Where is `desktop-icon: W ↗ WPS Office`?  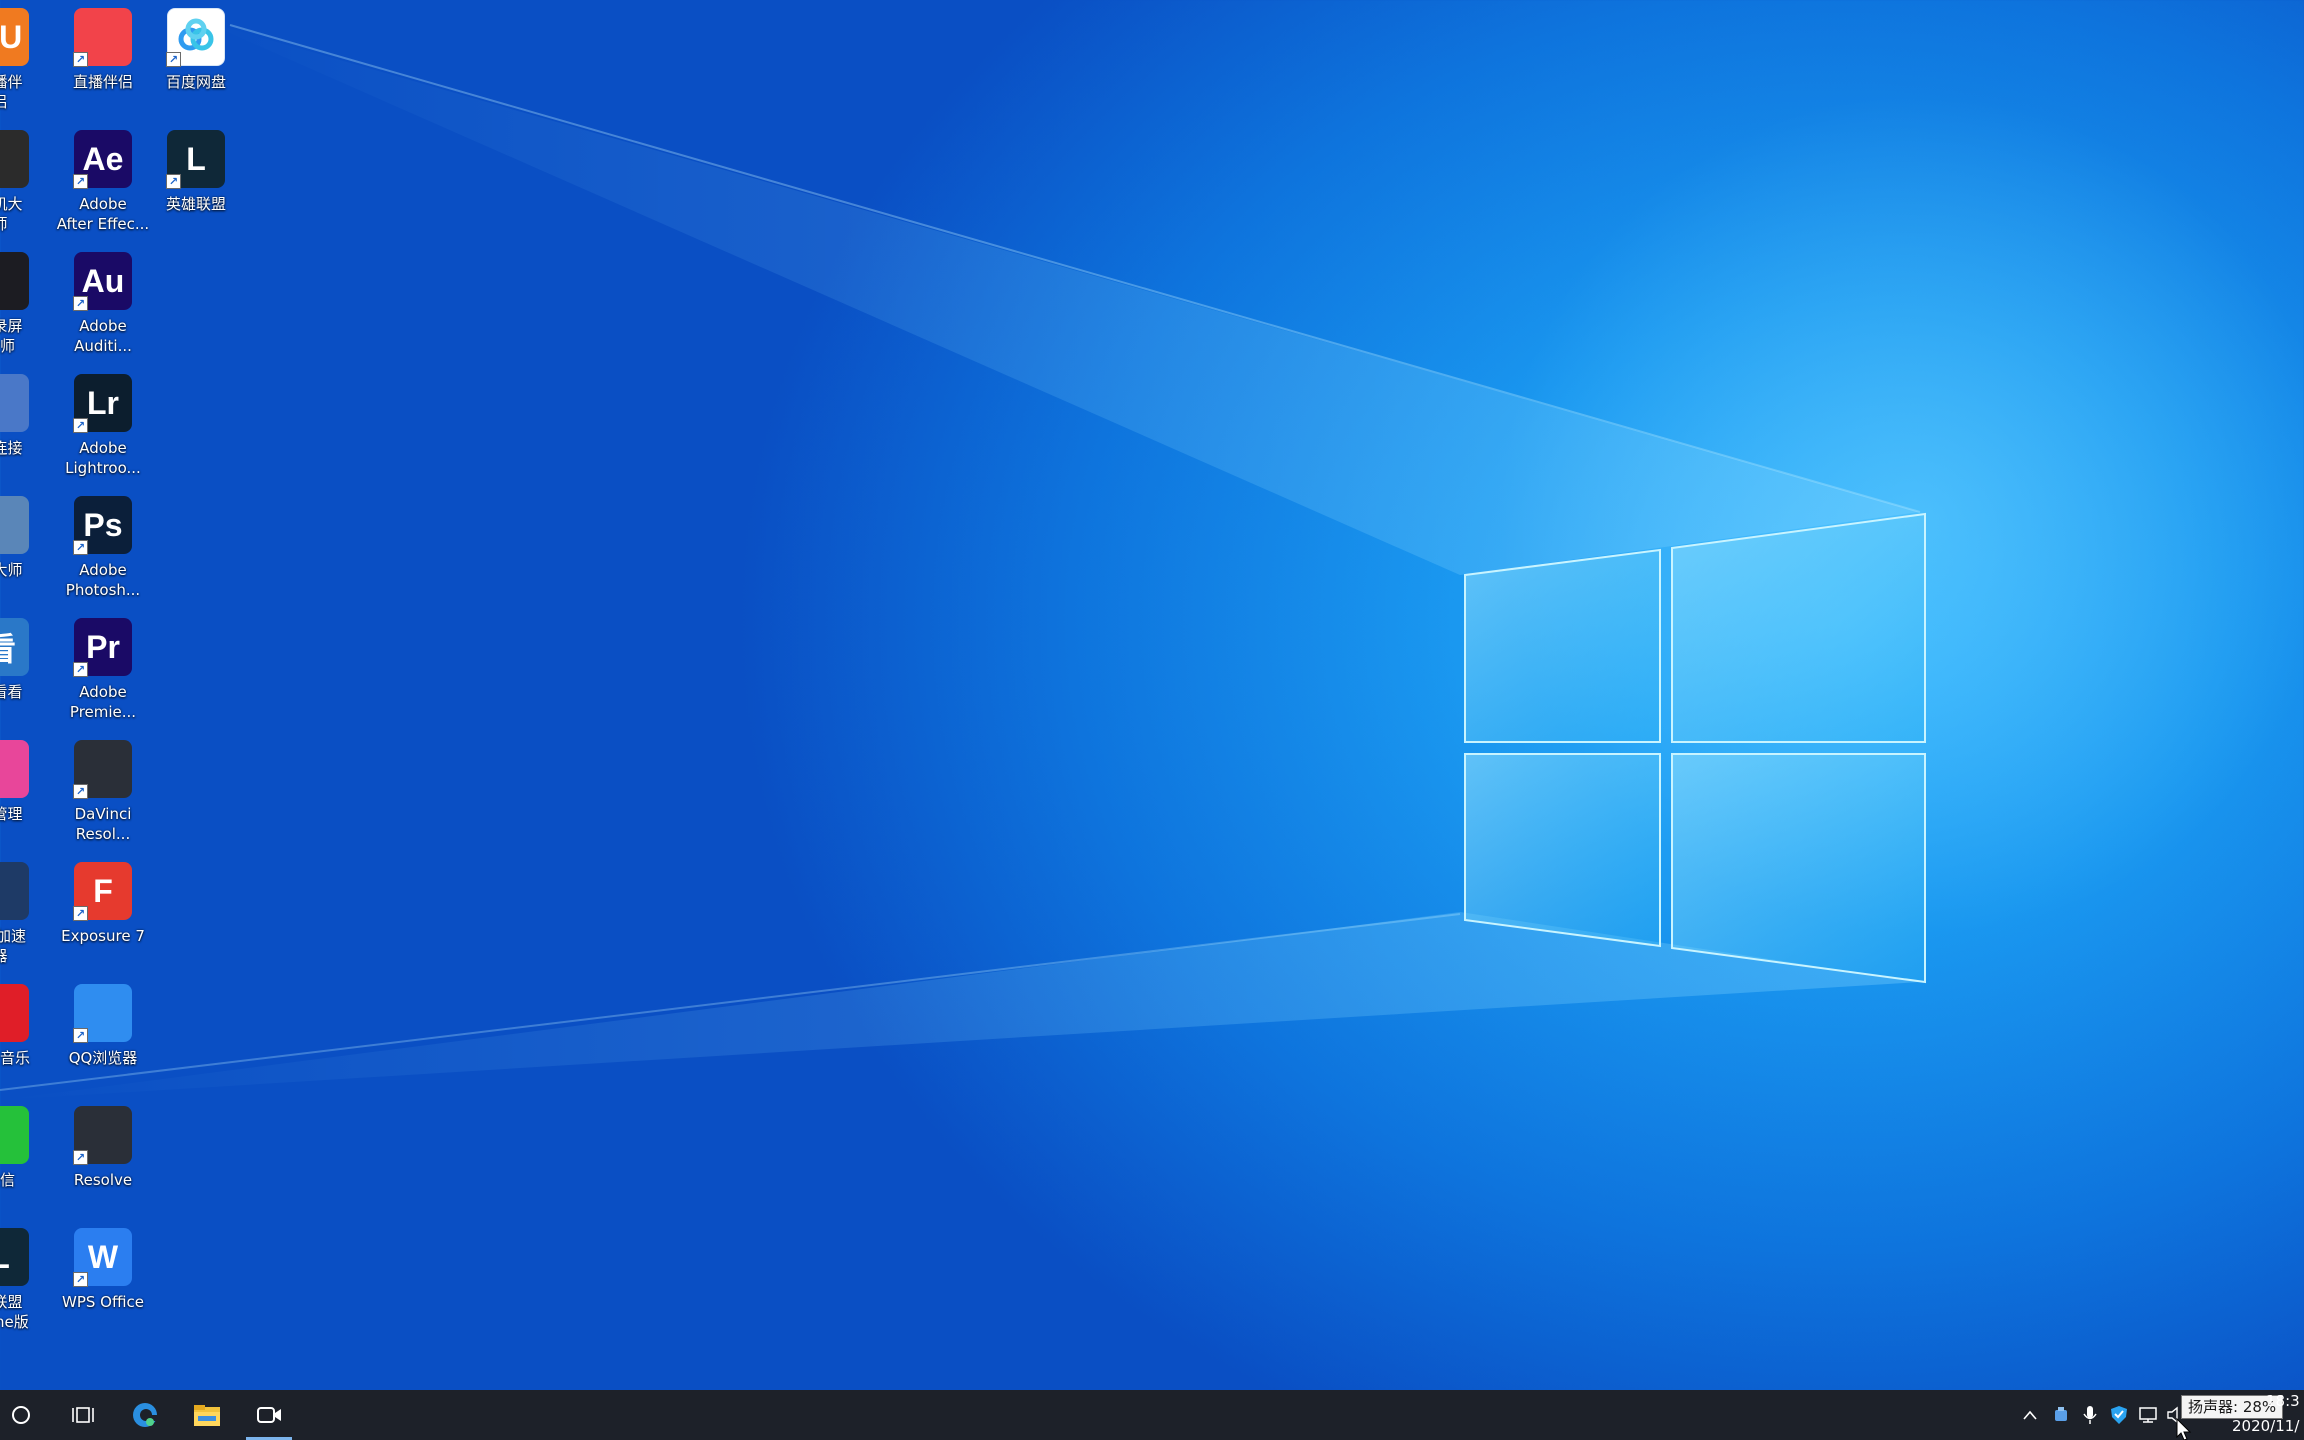
desktop-icon: W ↗ WPS Office is located at coordinates (103, 1281).